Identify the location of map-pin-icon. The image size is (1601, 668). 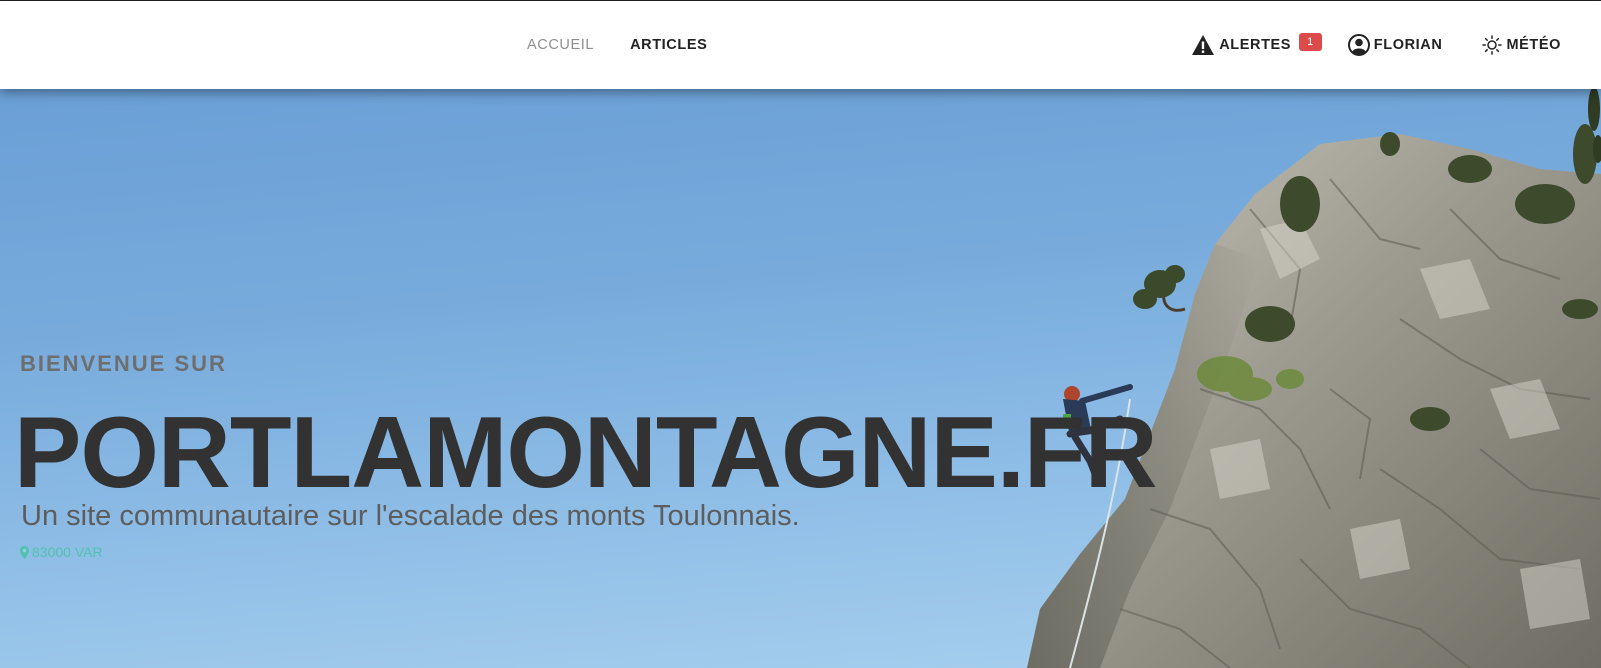
(24, 552).